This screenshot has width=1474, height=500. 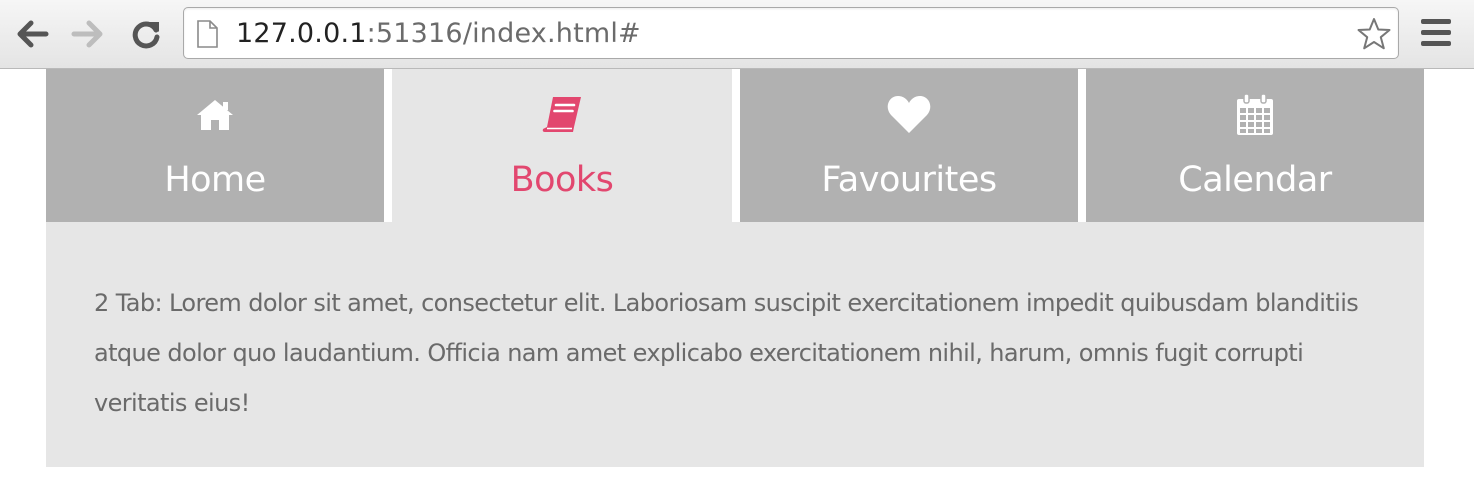 What do you see at coordinates (1374, 34) in the screenshot?
I see `star-icon` at bounding box center [1374, 34].